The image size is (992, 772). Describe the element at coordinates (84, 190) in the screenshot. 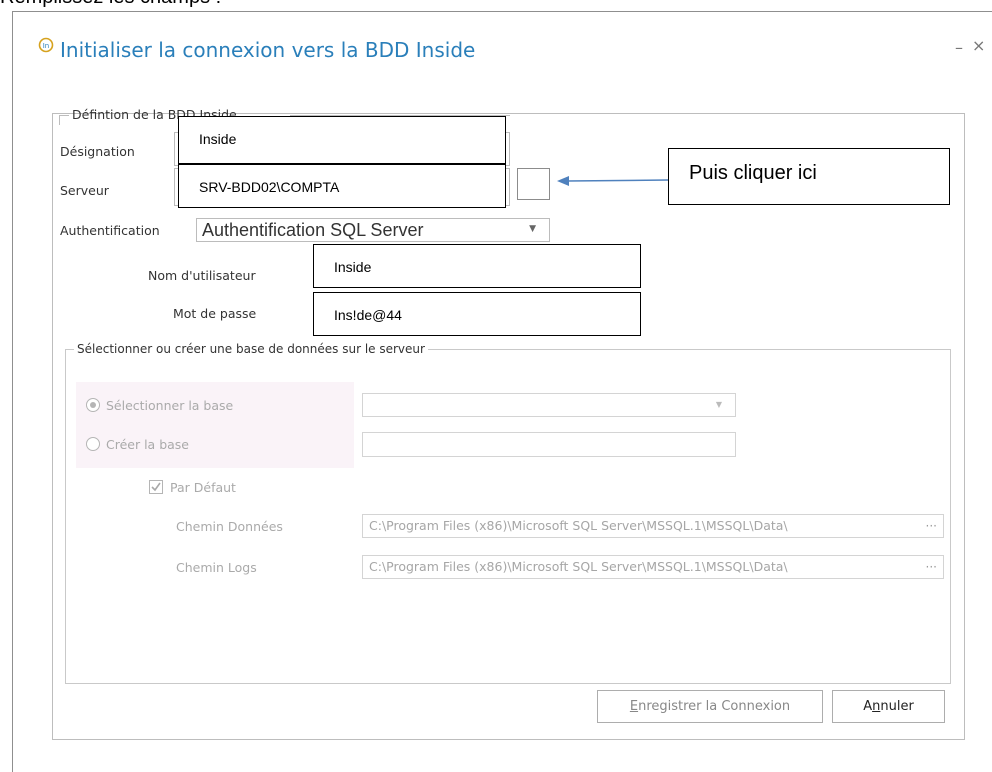

I see `serveur-label: Serveur` at that location.